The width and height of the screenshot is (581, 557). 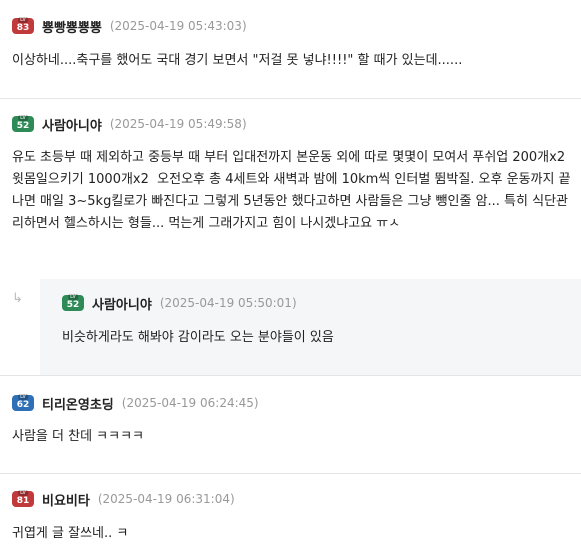 I want to click on level-badge-number: 81, so click(x=23, y=501).